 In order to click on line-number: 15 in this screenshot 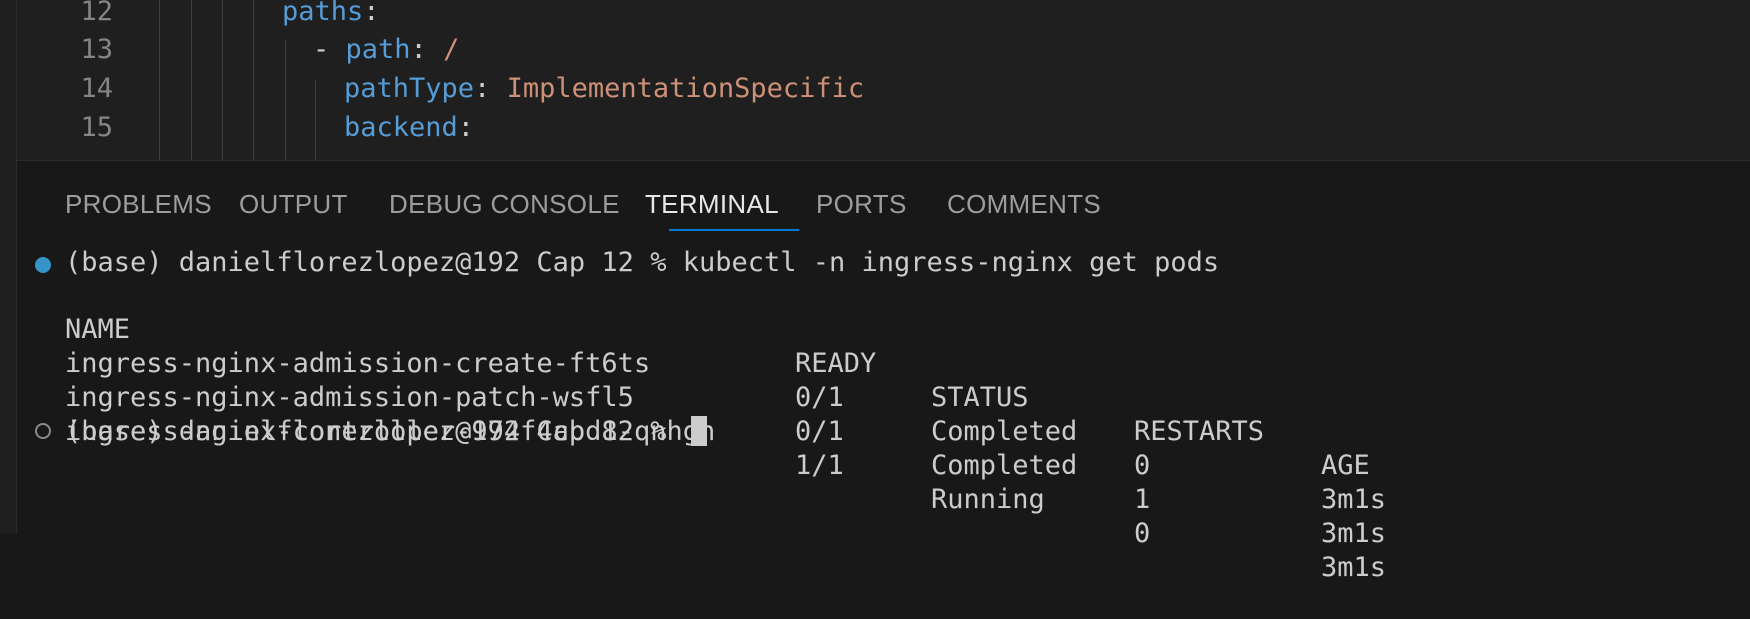, I will do `click(96, 127)`.